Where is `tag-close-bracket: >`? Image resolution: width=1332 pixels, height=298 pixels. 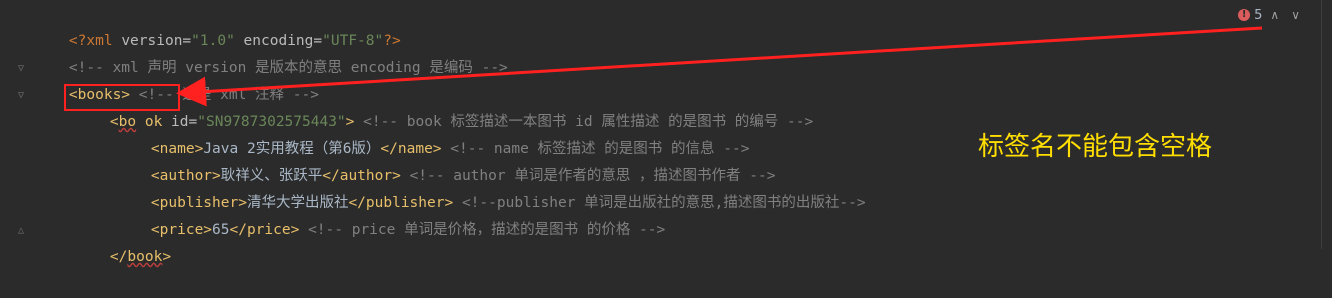
tag-close-bracket: > is located at coordinates (167, 257).